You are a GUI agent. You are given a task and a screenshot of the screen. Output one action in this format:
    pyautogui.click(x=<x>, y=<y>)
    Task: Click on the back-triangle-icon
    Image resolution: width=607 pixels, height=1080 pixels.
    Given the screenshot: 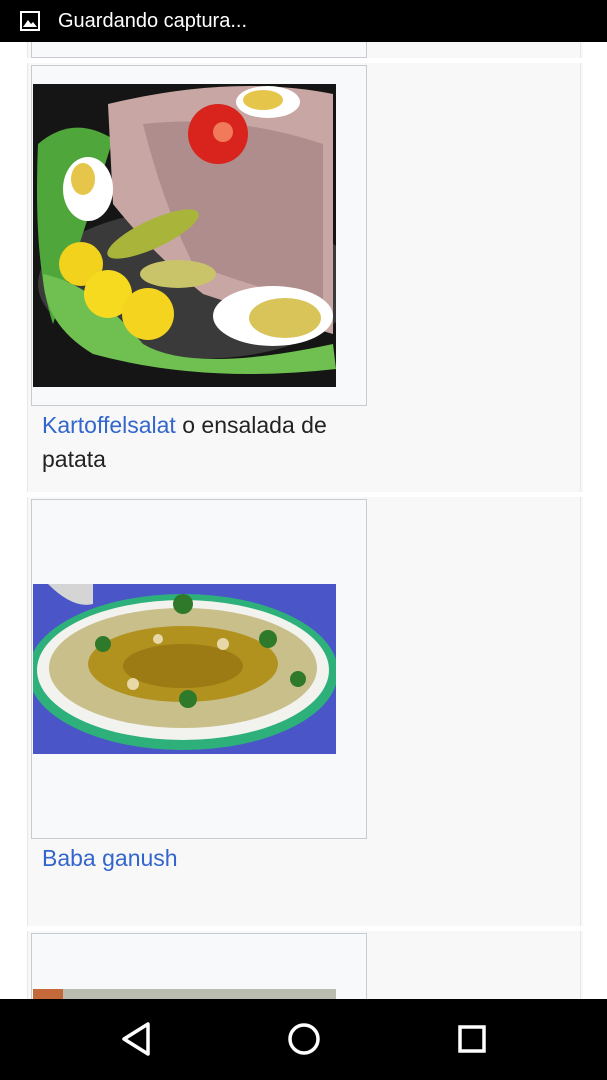 What is the action you would take?
    pyautogui.click(x=136, y=1039)
    